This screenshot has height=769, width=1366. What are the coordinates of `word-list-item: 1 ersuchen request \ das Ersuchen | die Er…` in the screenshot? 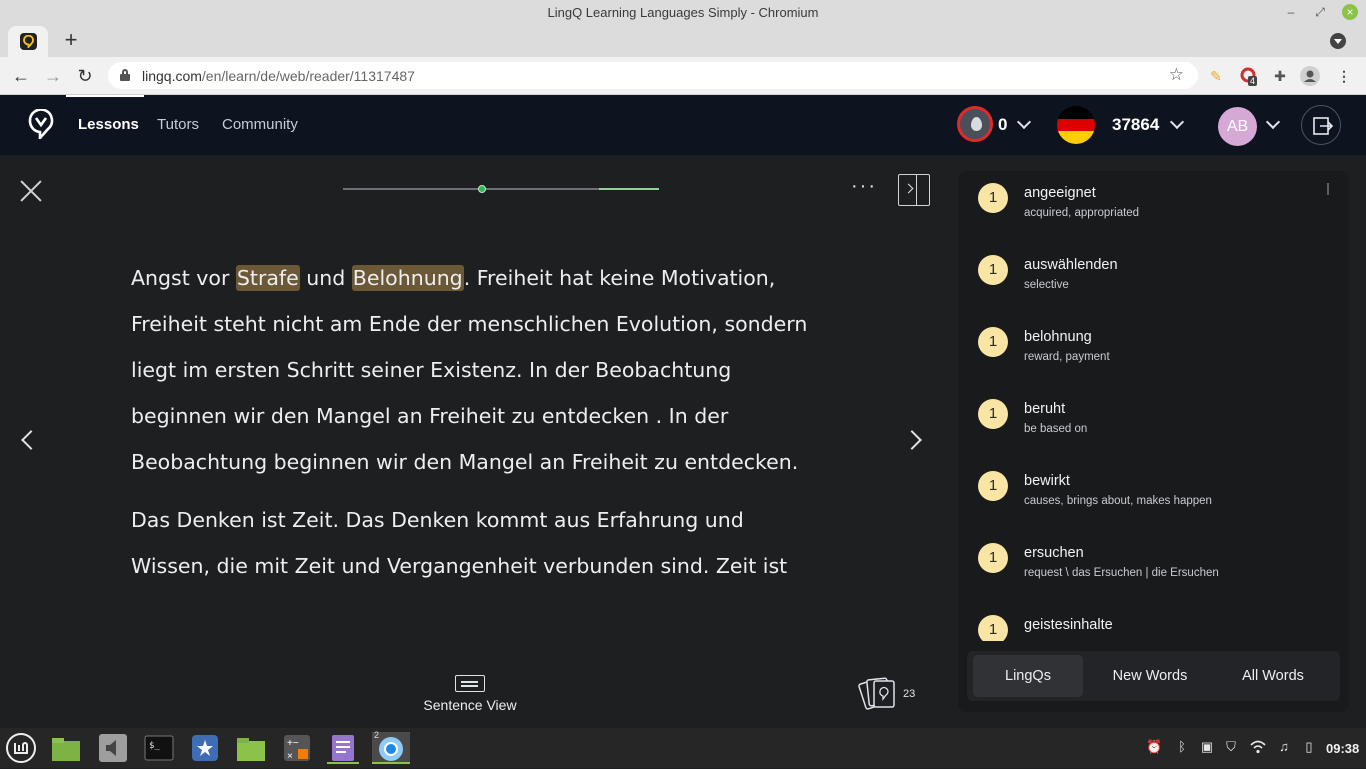 It's located at (1153, 567).